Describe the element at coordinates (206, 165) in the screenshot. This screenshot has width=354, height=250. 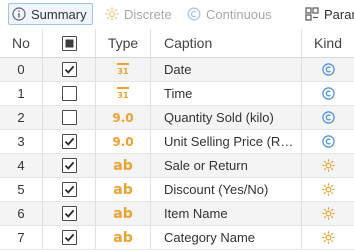
I see `row-caption: Sale or Return` at that location.